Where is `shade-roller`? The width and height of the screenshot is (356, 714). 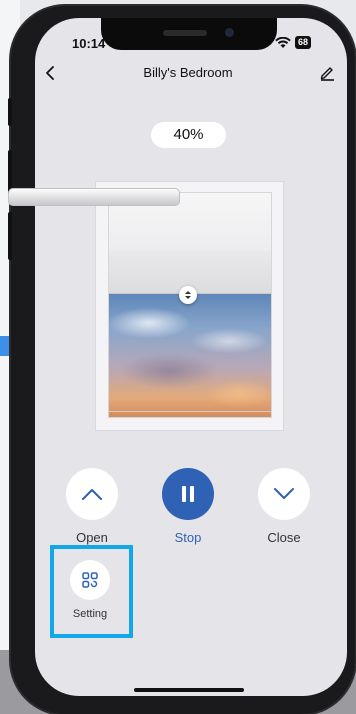
shade-roller is located at coordinates (94, 197).